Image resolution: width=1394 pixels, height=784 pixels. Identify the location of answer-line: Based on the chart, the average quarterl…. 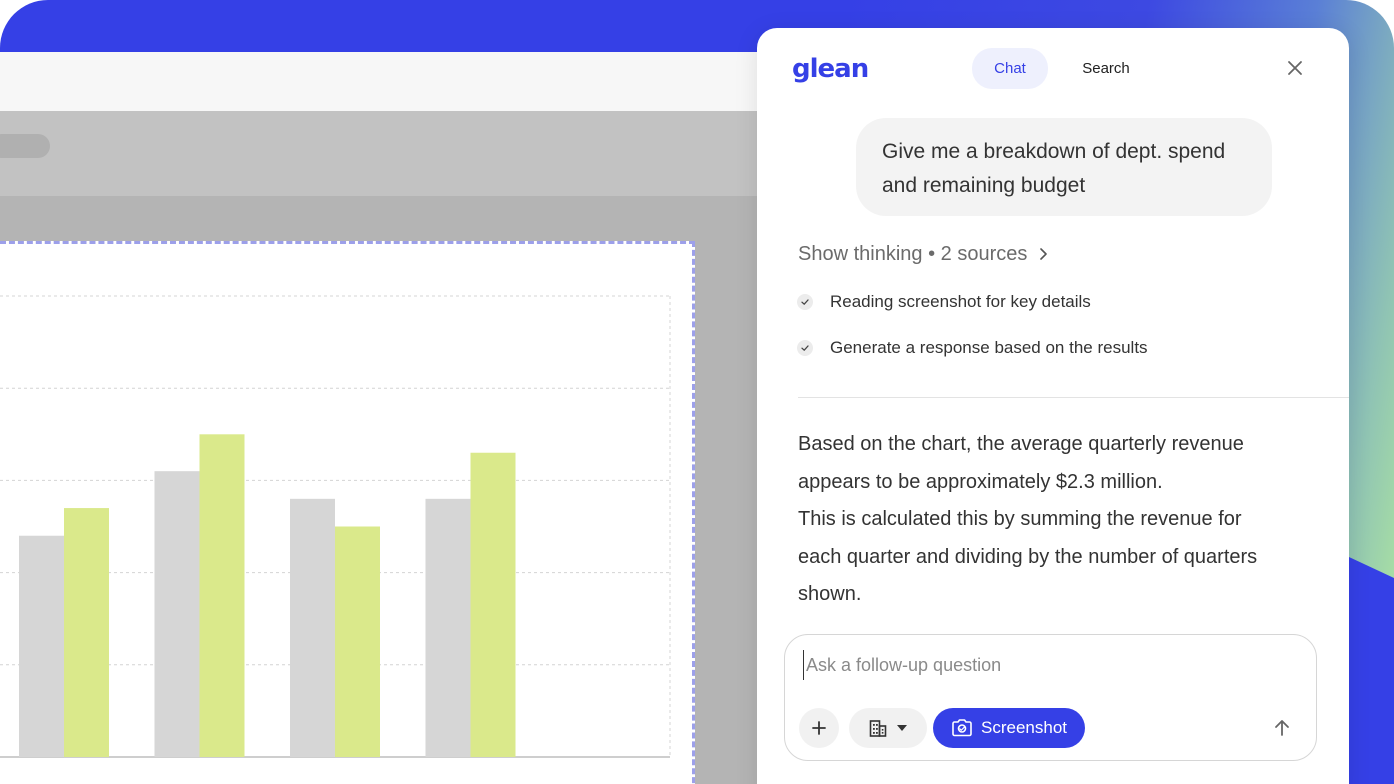
(1021, 444).